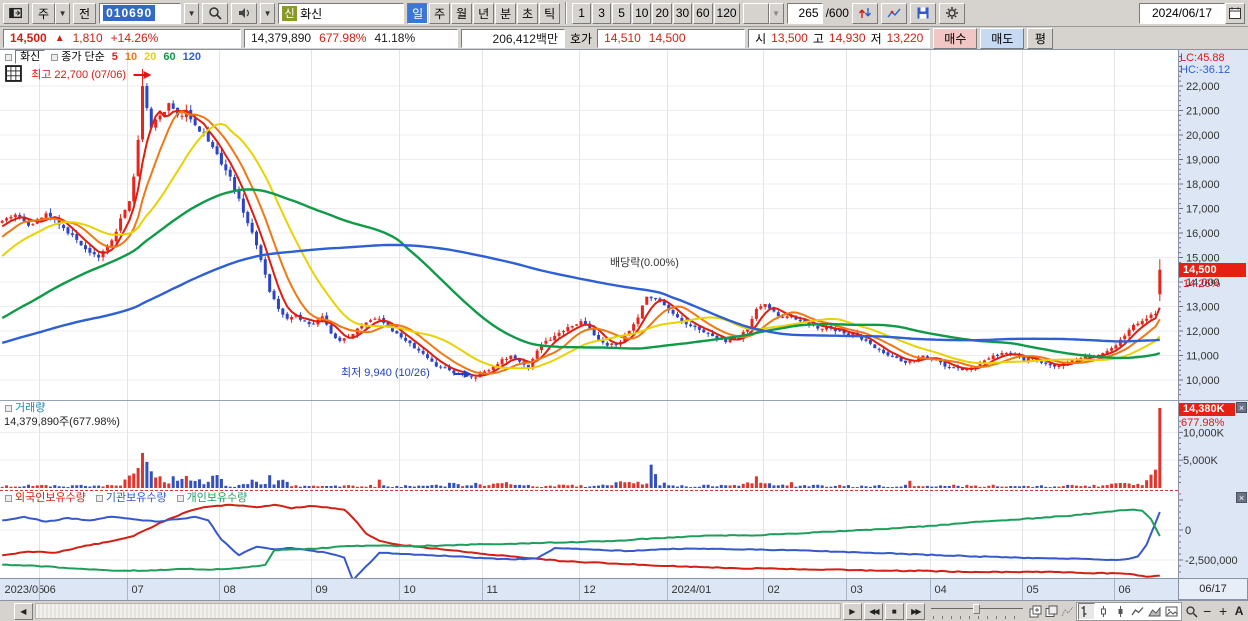 The image size is (1248, 621). What do you see at coordinates (642, 13) in the screenshot?
I see `minute-button-10: 10` at bounding box center [642, 13].